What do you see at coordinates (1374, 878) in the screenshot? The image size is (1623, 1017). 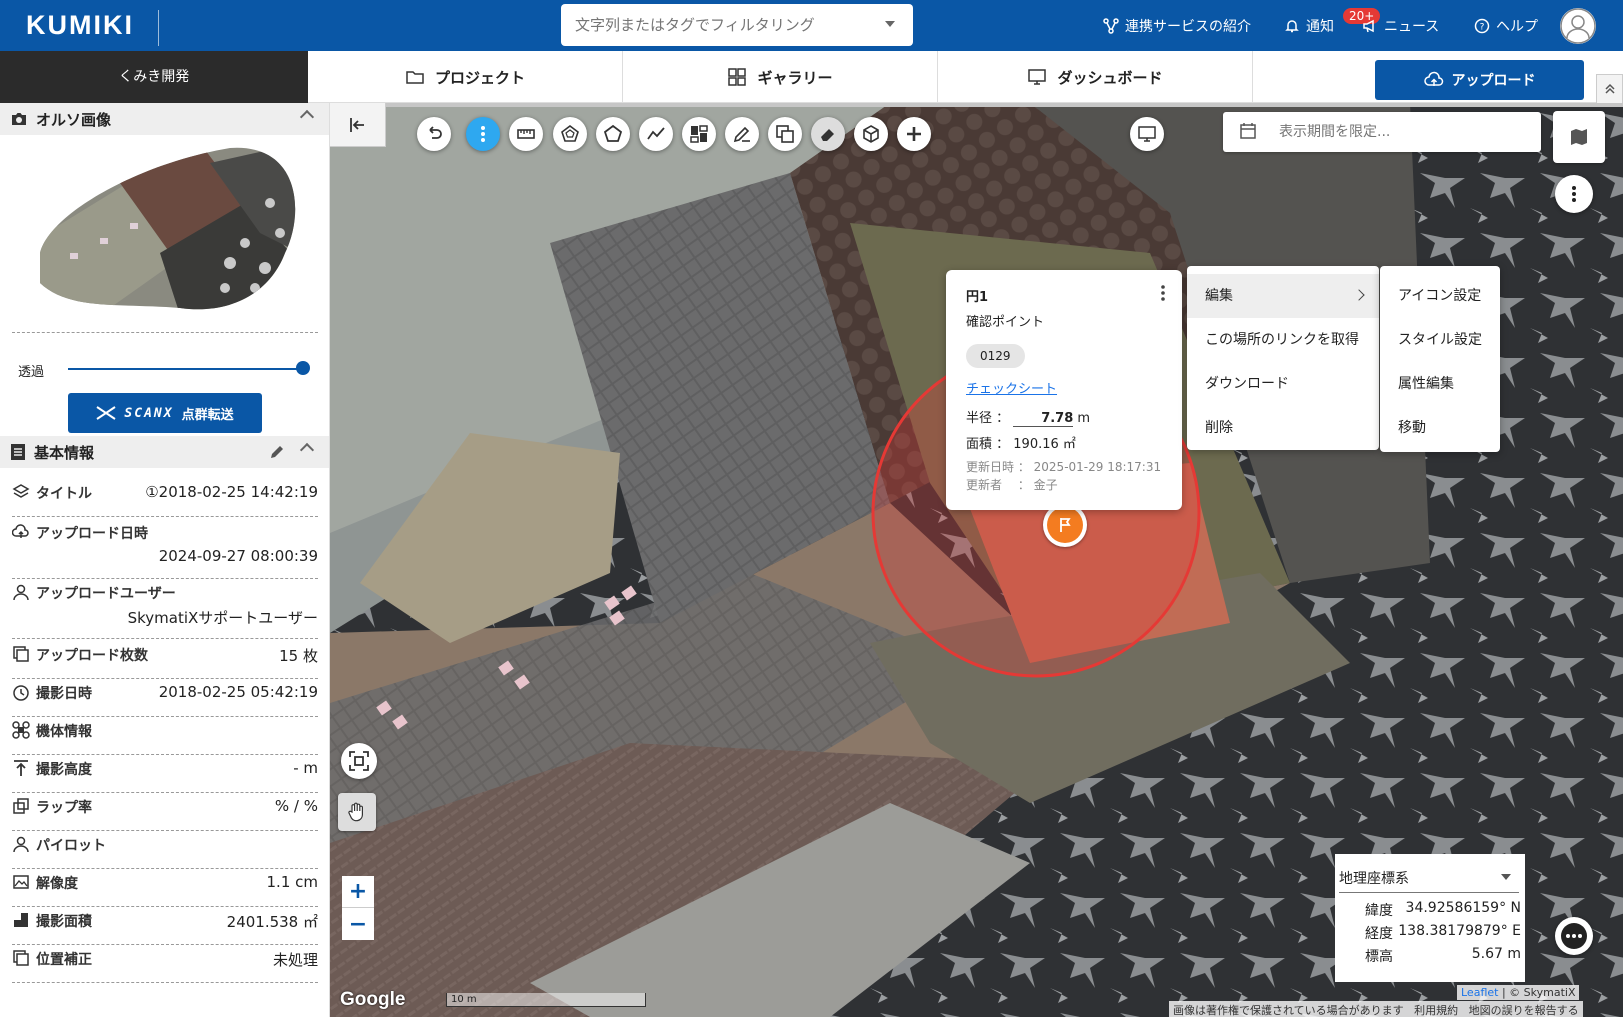 I see `coordinate-system-select: 地理座標系` at bounding box center [1374, 878].